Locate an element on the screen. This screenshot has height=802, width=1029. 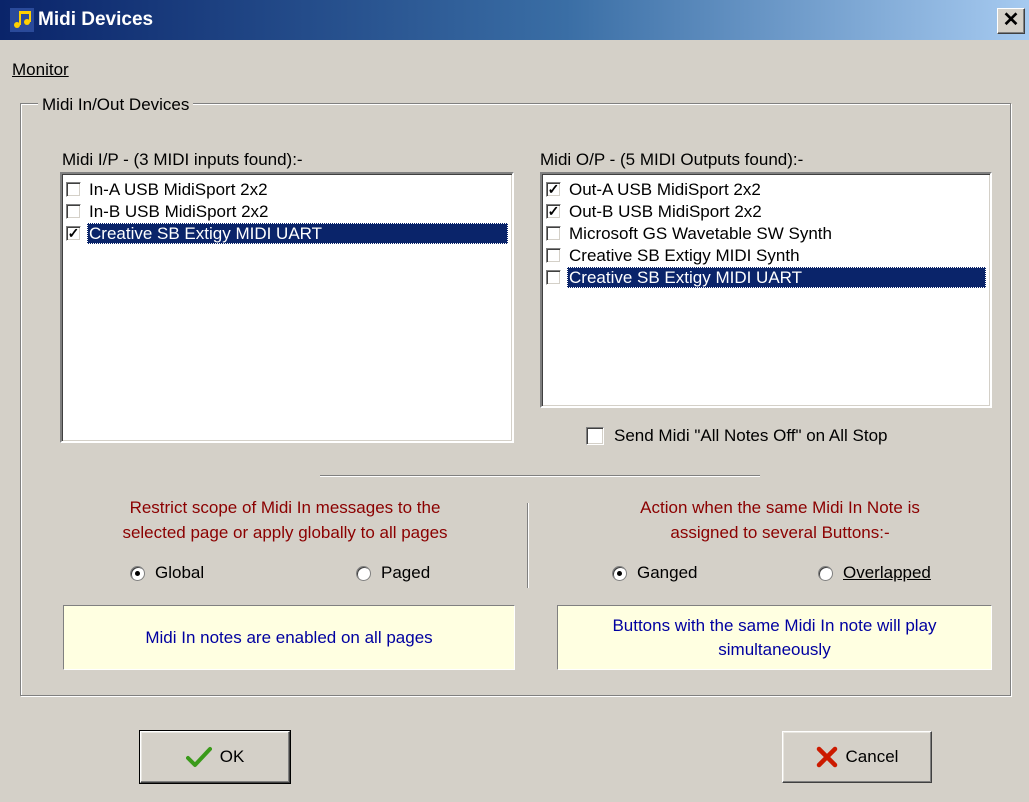
title-bar: Midi Devices ✕ is located at coordinates (514, 20).